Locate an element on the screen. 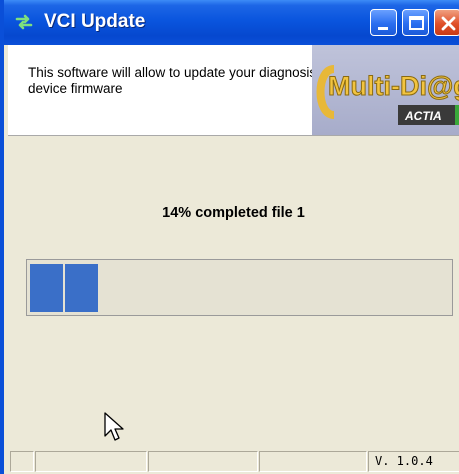 Image resolution: width=459 pixels, height=474 pixels. close-icon is located at coordinates (448, 23).